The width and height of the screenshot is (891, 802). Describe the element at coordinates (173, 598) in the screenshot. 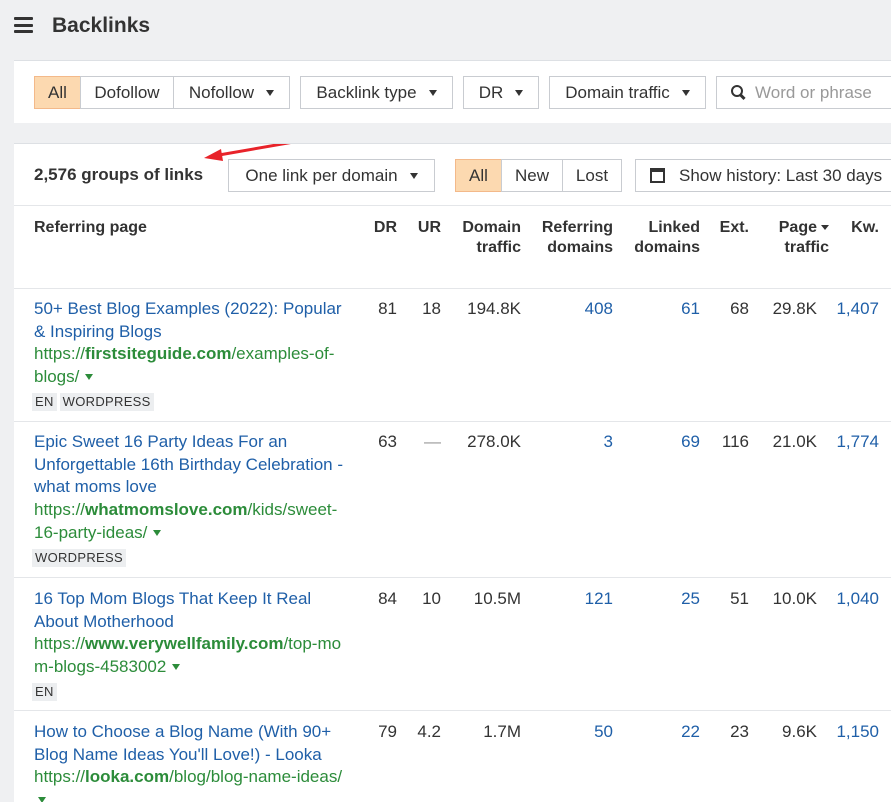

I see `title-line: 16 Top Mom Blogs That Keep It Real` at that location.